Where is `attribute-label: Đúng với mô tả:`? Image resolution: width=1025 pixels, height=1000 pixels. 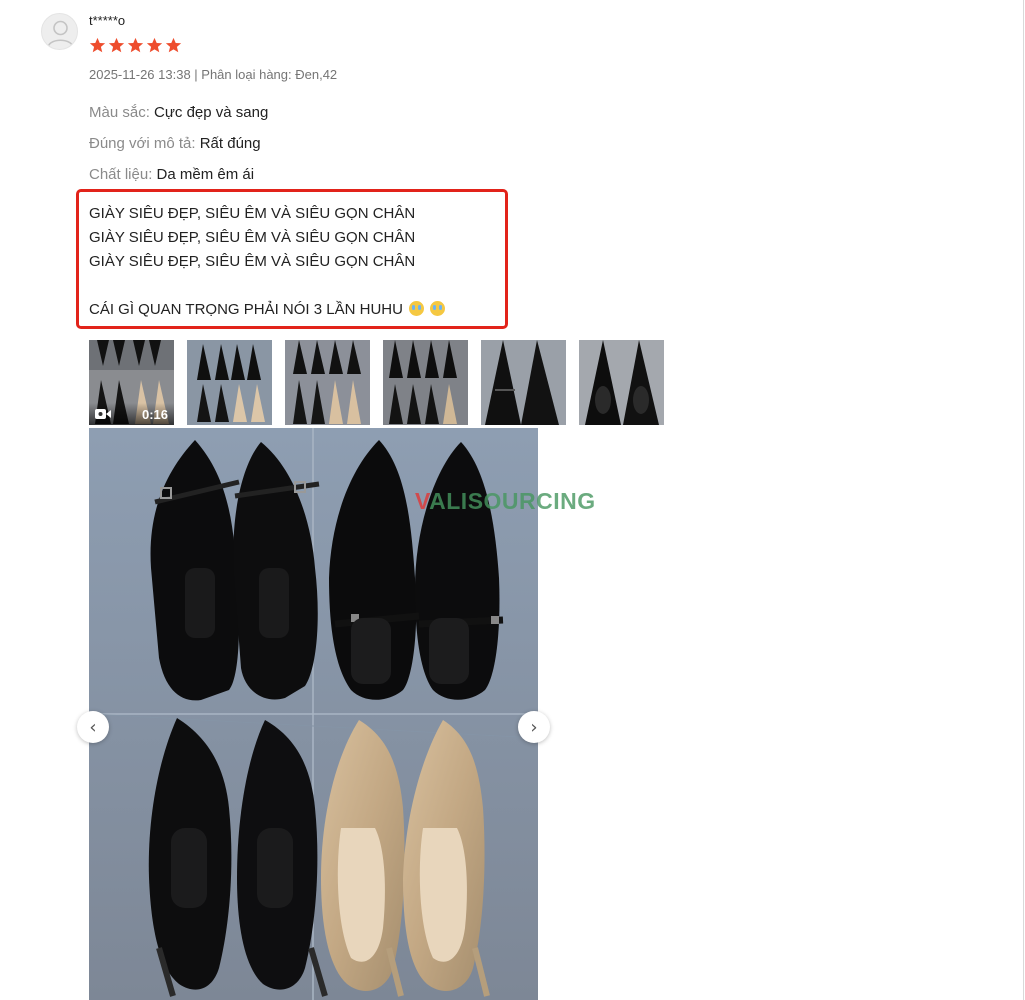
attribute-label: Đúng với mô tả: is located at coordinates (142, 143).